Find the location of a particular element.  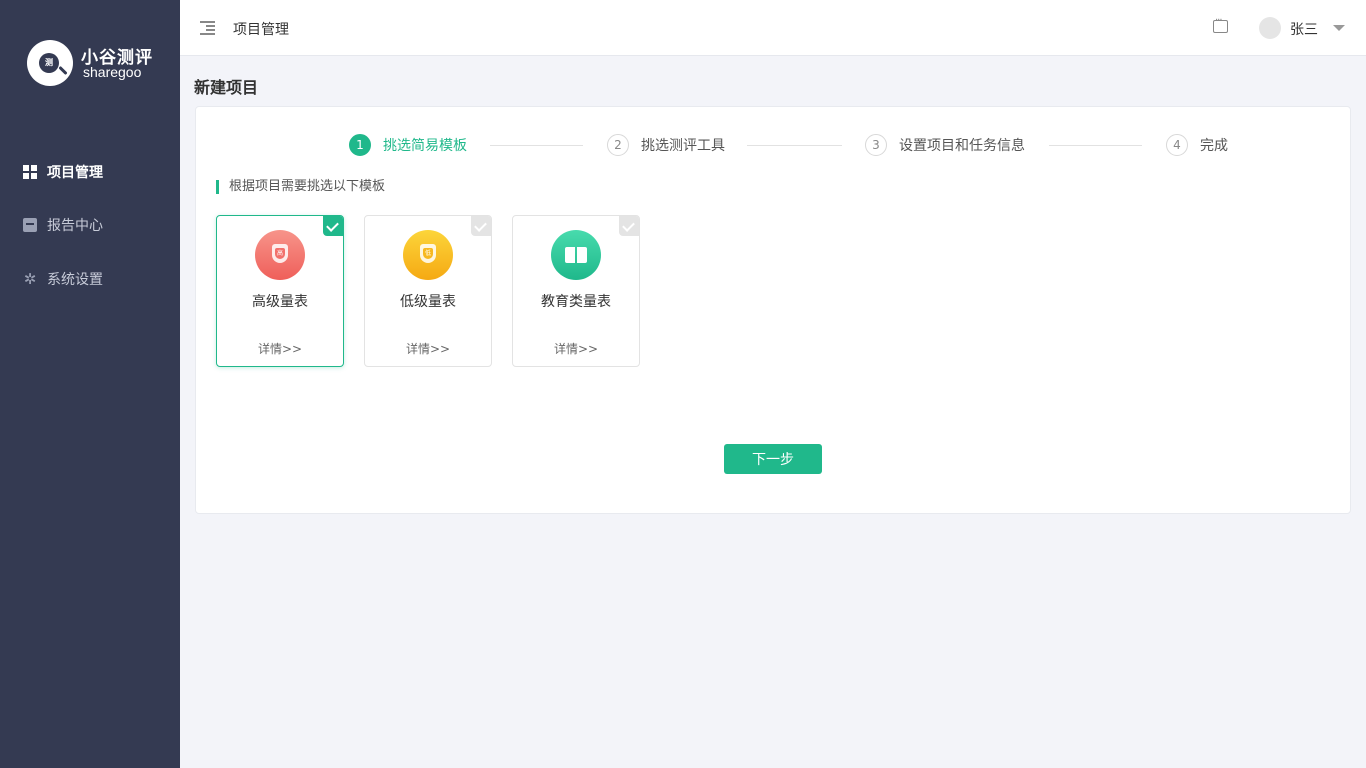

step-label: 挑选简易模板 is located at coordinates (425, 146).